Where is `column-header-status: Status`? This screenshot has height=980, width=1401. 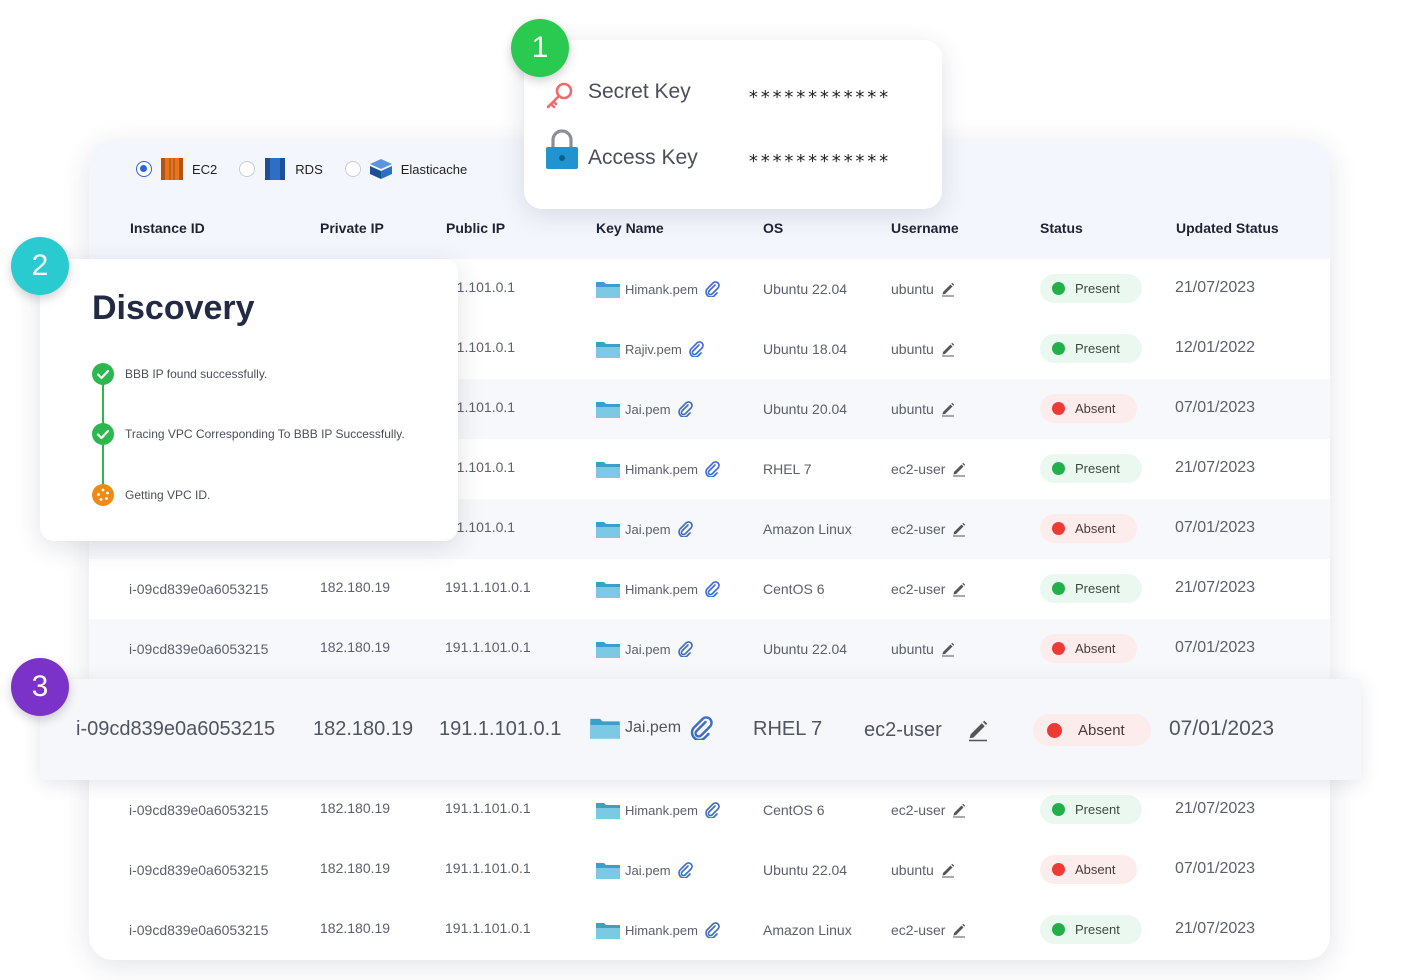 column-header-status: Status is located at coordinates (1061, 228).